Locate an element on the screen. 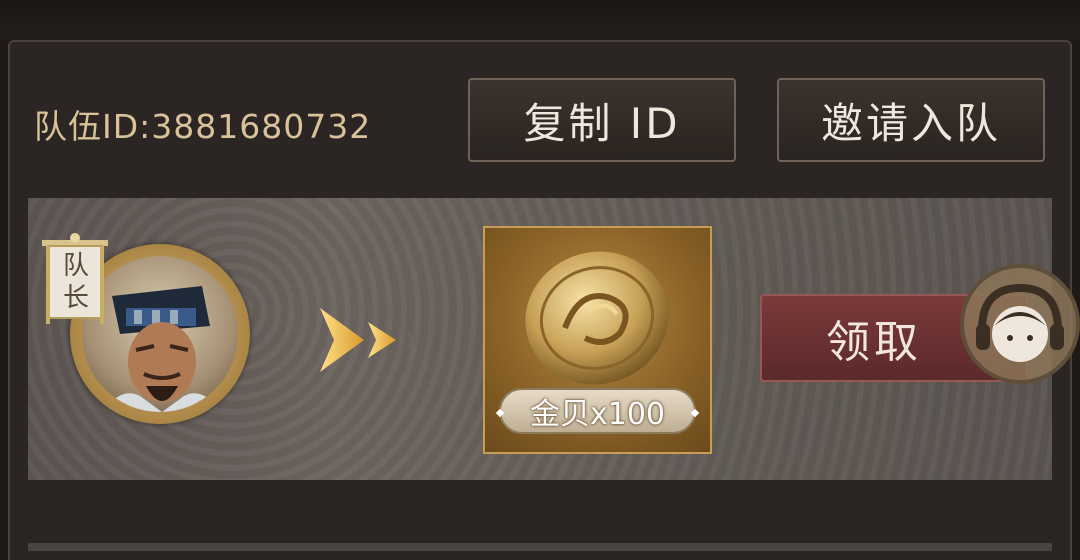 The width and height of the screenshot is (1080, 560). double-arrow-icon is located at coordinates (372, 340).